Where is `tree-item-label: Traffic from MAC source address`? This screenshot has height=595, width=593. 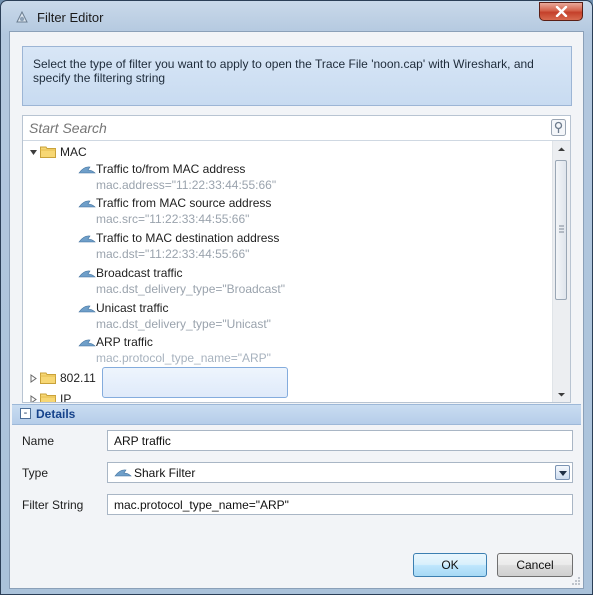 tree-item-label: Traffic from MAC source address is located at coordinates (184, 203).